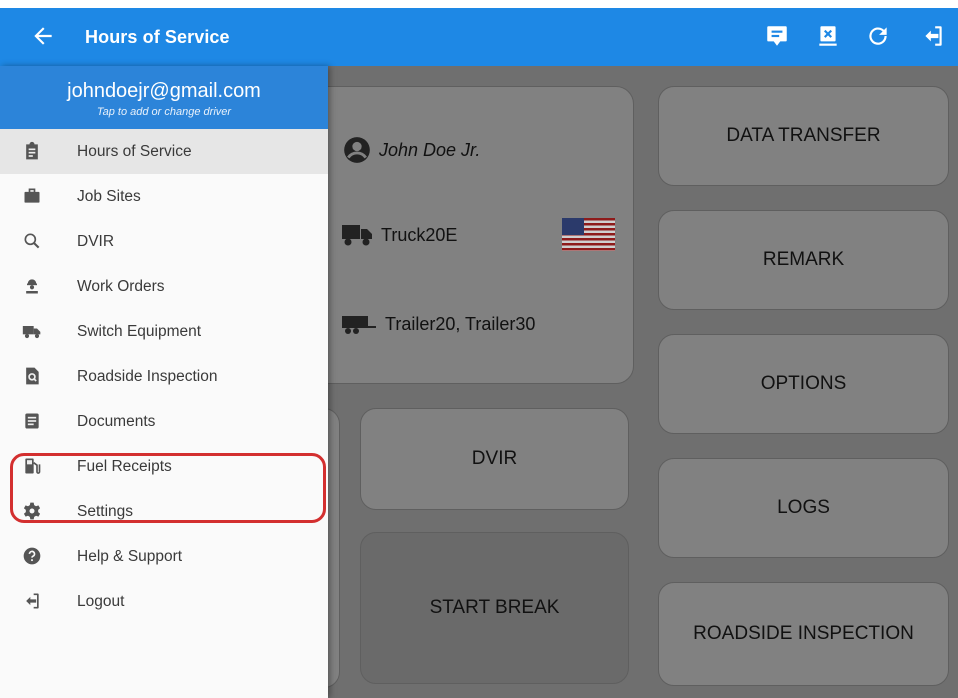 Image resolution: width=958 pixels, height=698 pixels. Describe the element at coordinates (147, 376) in the screenshot. I see `menu-item-label: Roadside Inspection` at that location.